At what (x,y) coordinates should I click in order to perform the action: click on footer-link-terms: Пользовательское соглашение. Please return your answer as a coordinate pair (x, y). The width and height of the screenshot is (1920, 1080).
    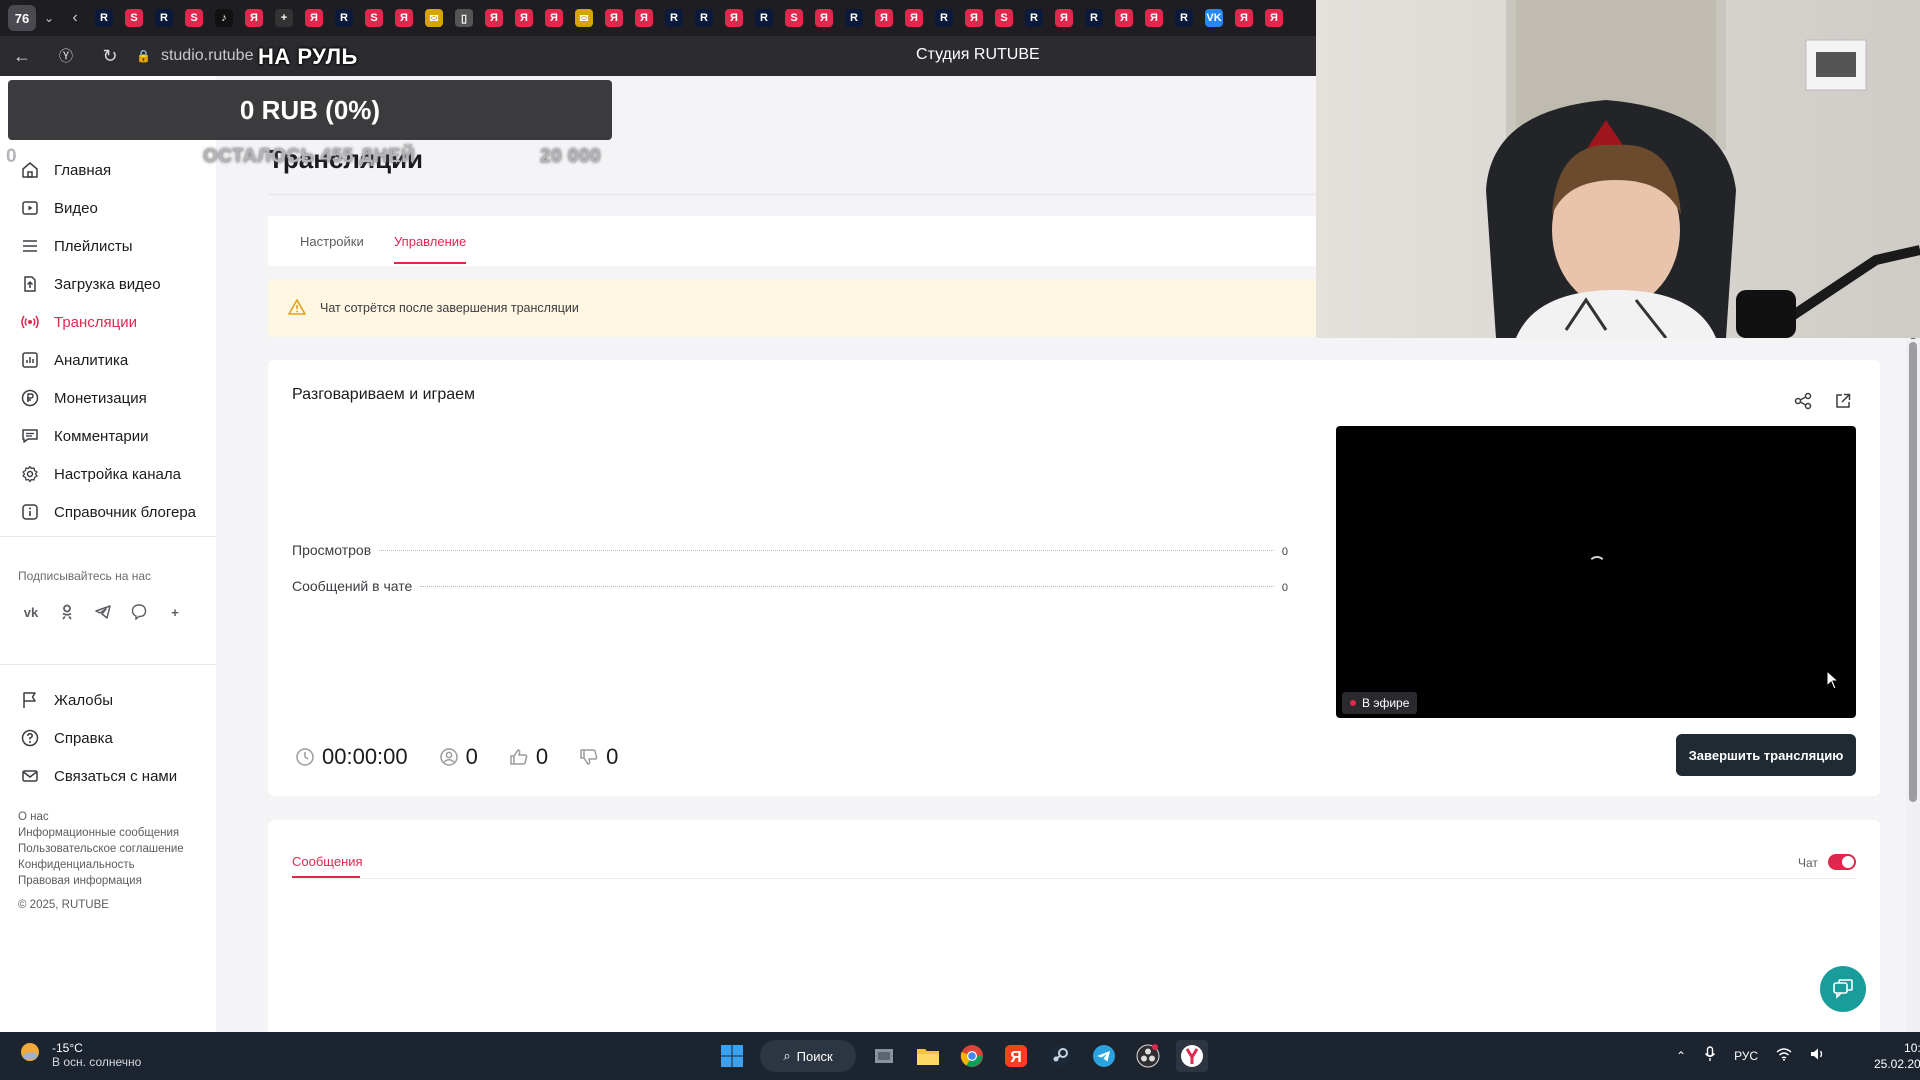
    Looking at the image, I should click on (101, 849).